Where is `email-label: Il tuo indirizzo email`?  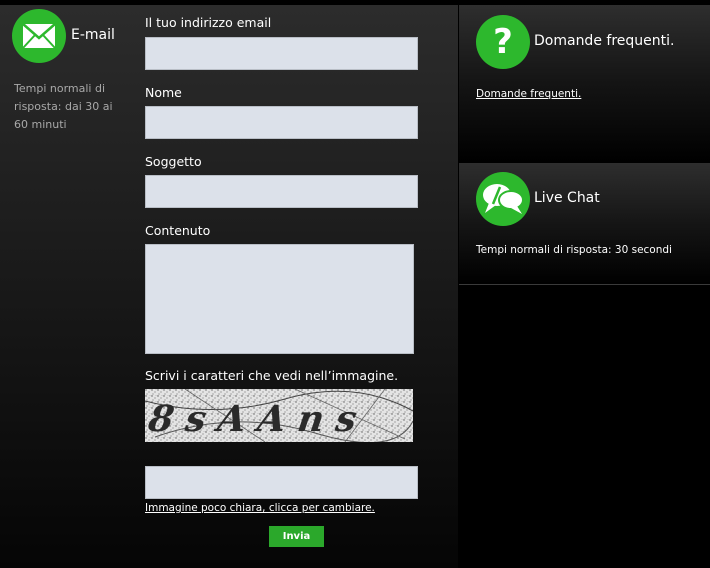
email-label: Il tuo indirizzo email is located at coordinates (208, 22).